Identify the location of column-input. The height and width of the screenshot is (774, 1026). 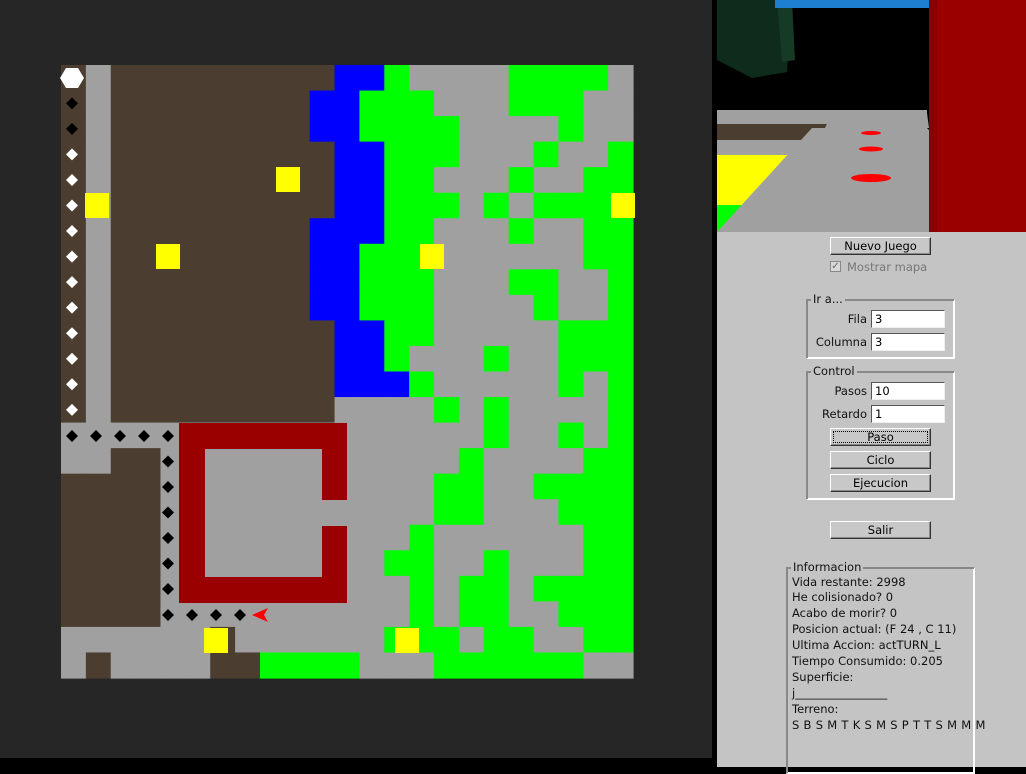
(908, 342).